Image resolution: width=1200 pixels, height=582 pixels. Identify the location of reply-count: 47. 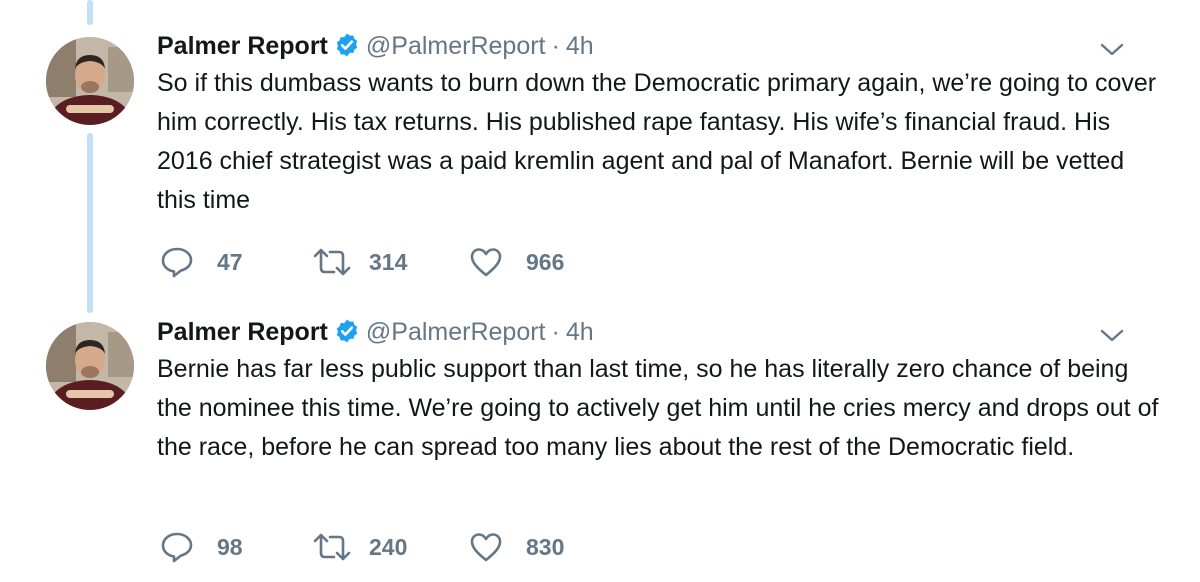
(230, 262).